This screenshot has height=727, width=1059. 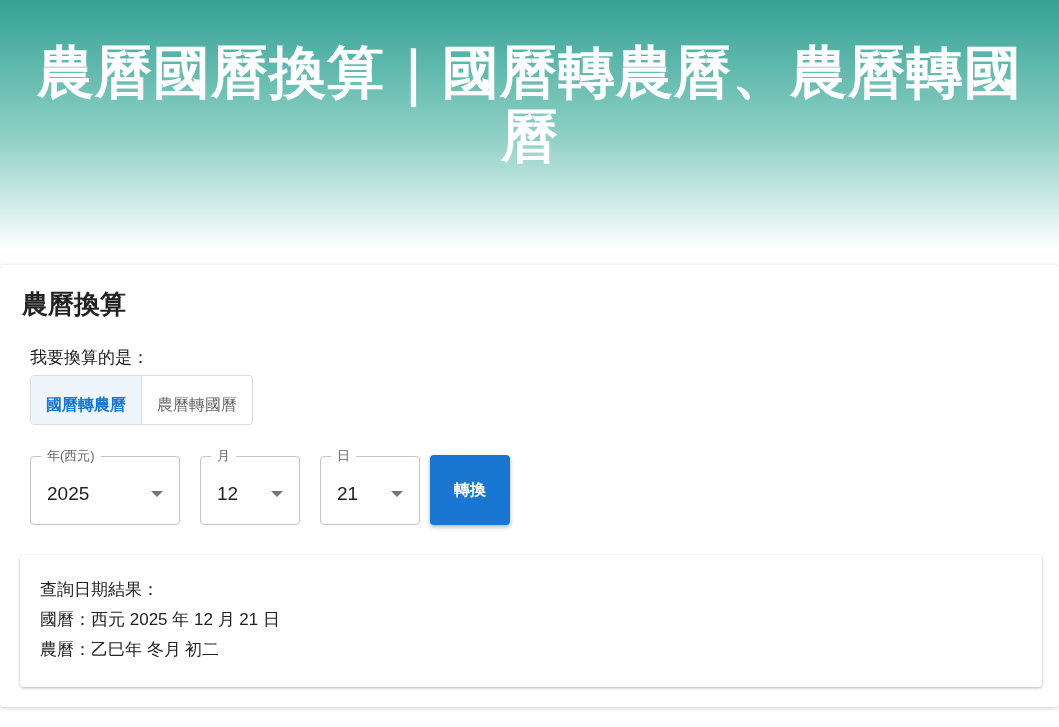 What do you see at coordinates (71, 456) in the screenshot?
I see `field-label: 年(西元)` at bounding box center [71, 456].